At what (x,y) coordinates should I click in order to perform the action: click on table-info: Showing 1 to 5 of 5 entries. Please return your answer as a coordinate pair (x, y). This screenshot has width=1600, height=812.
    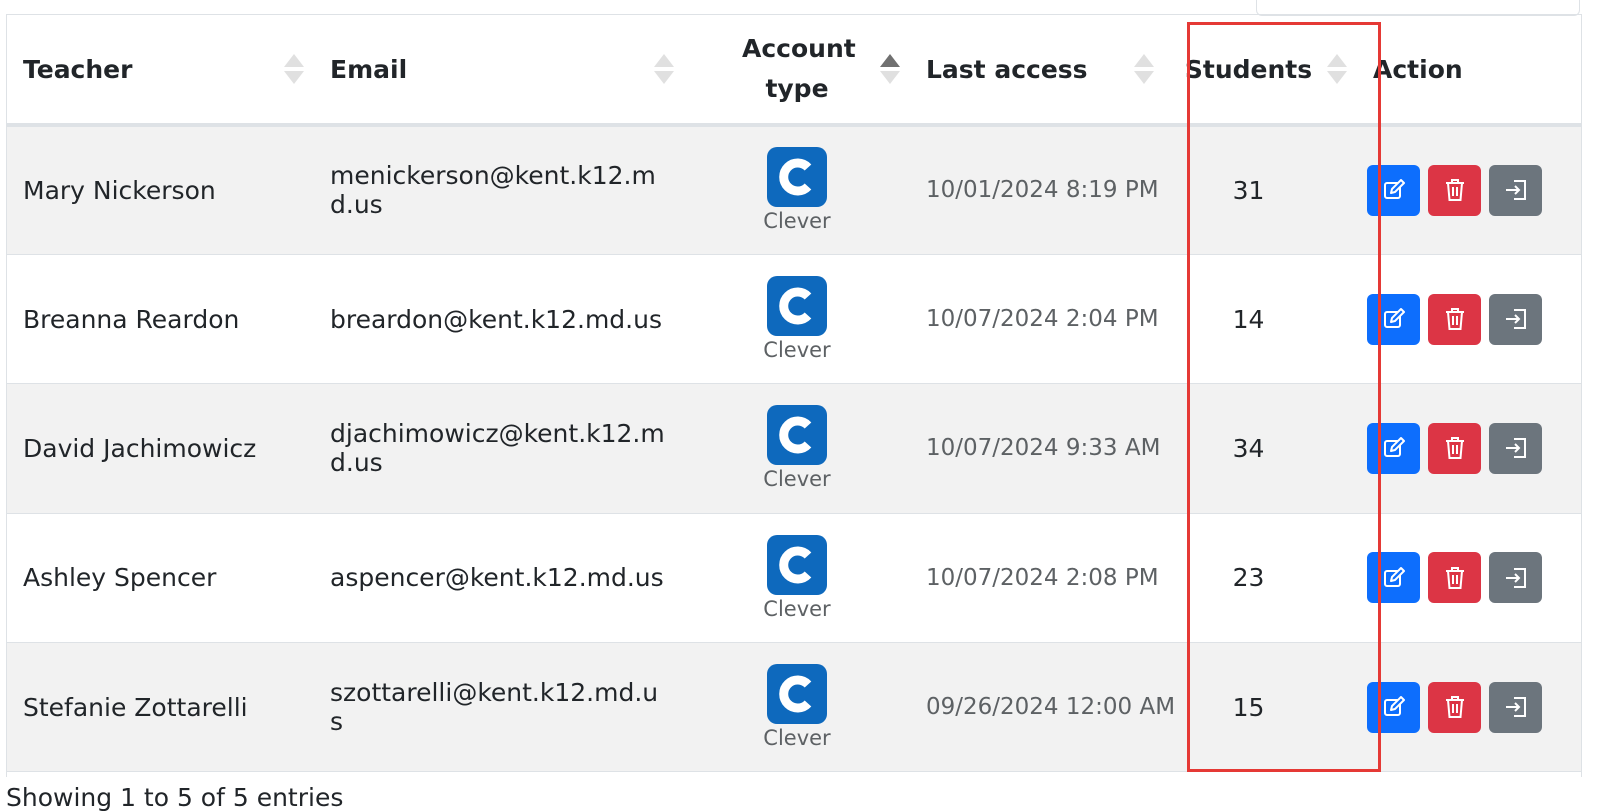
    Looking at the image, I should click on (175, 797).